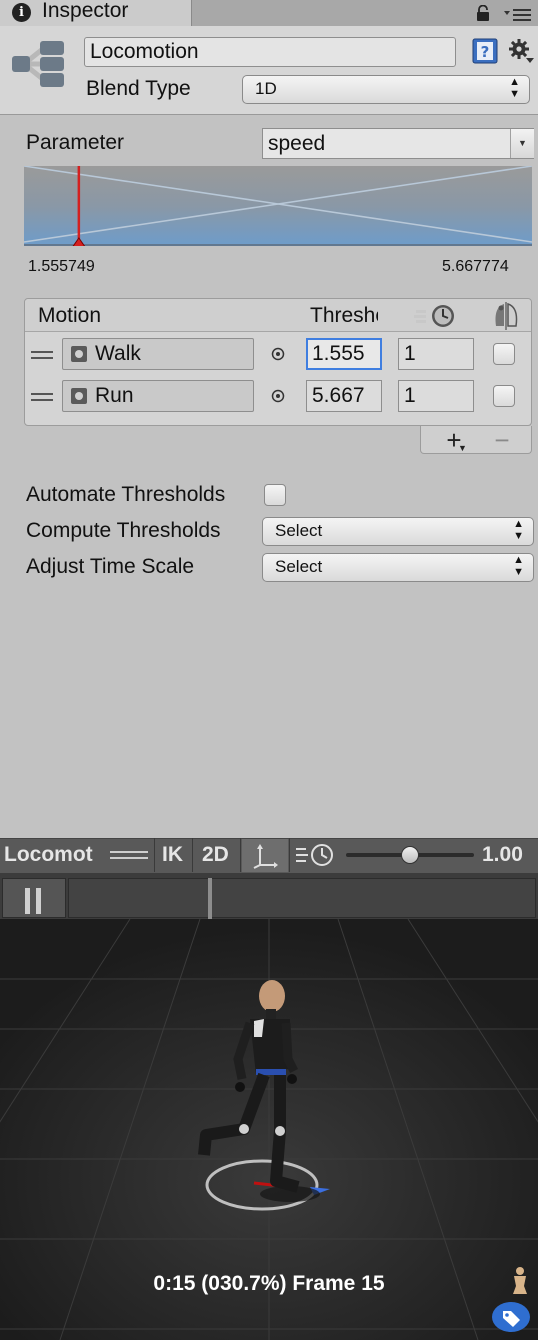  I want to click on adjust-time-scale-label: Adjust Time Scale, so click(110, 566).